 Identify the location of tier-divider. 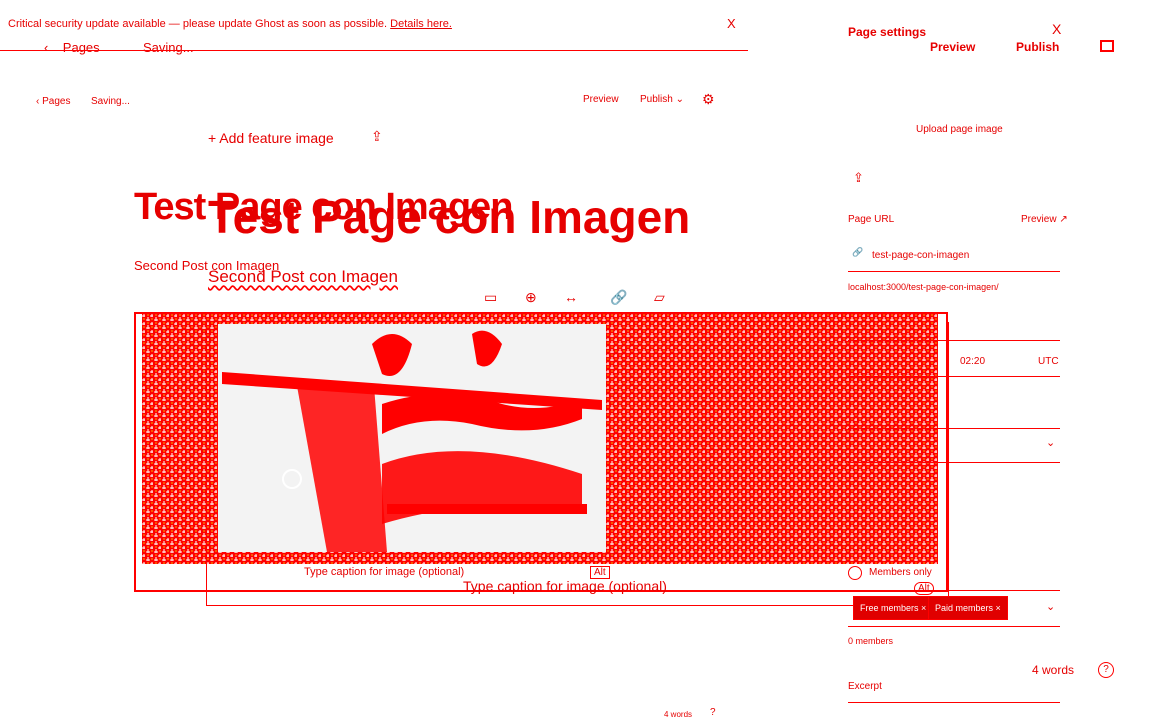
(954, 626).